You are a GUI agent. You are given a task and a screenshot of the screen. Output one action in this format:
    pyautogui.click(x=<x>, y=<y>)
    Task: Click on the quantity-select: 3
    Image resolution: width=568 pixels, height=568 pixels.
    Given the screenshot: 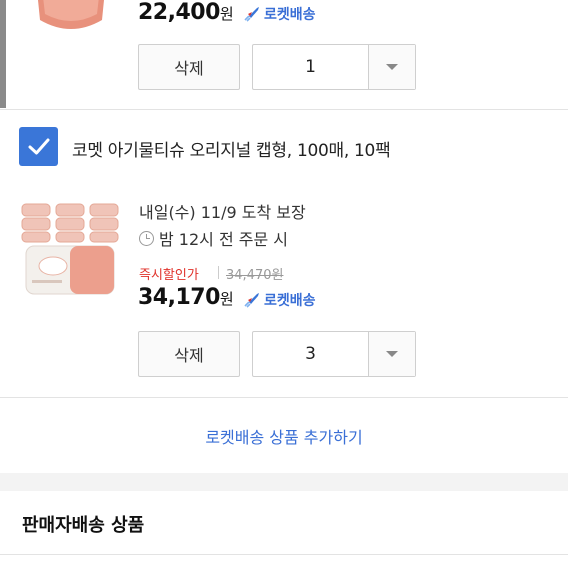 What is the action you would take?
    pyautogui.click(x=334, y=354)
    